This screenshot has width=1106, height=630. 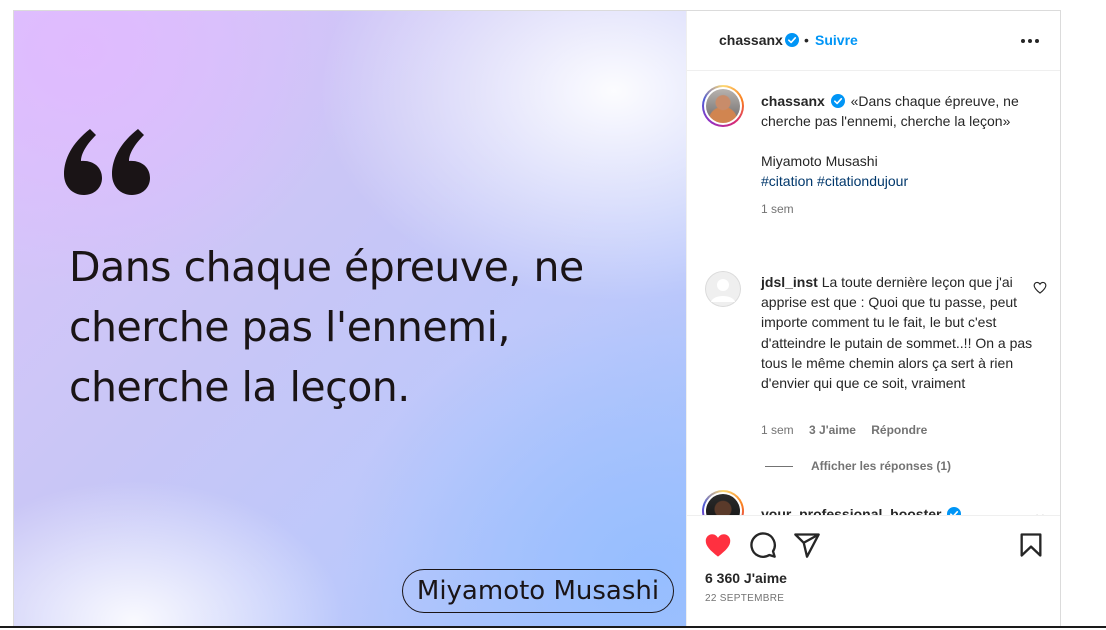 What do you see at coordinates (1030, 41) in the screenshot?
I see `more-horizontal-icon` at bounding box center [1030, 41].